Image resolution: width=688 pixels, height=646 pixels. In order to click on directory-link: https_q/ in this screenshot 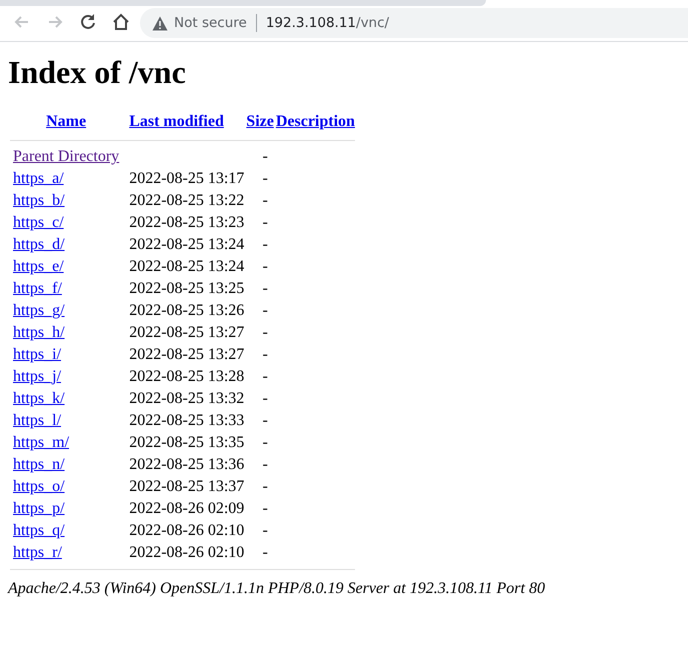, I will do `click(39, 530)`.